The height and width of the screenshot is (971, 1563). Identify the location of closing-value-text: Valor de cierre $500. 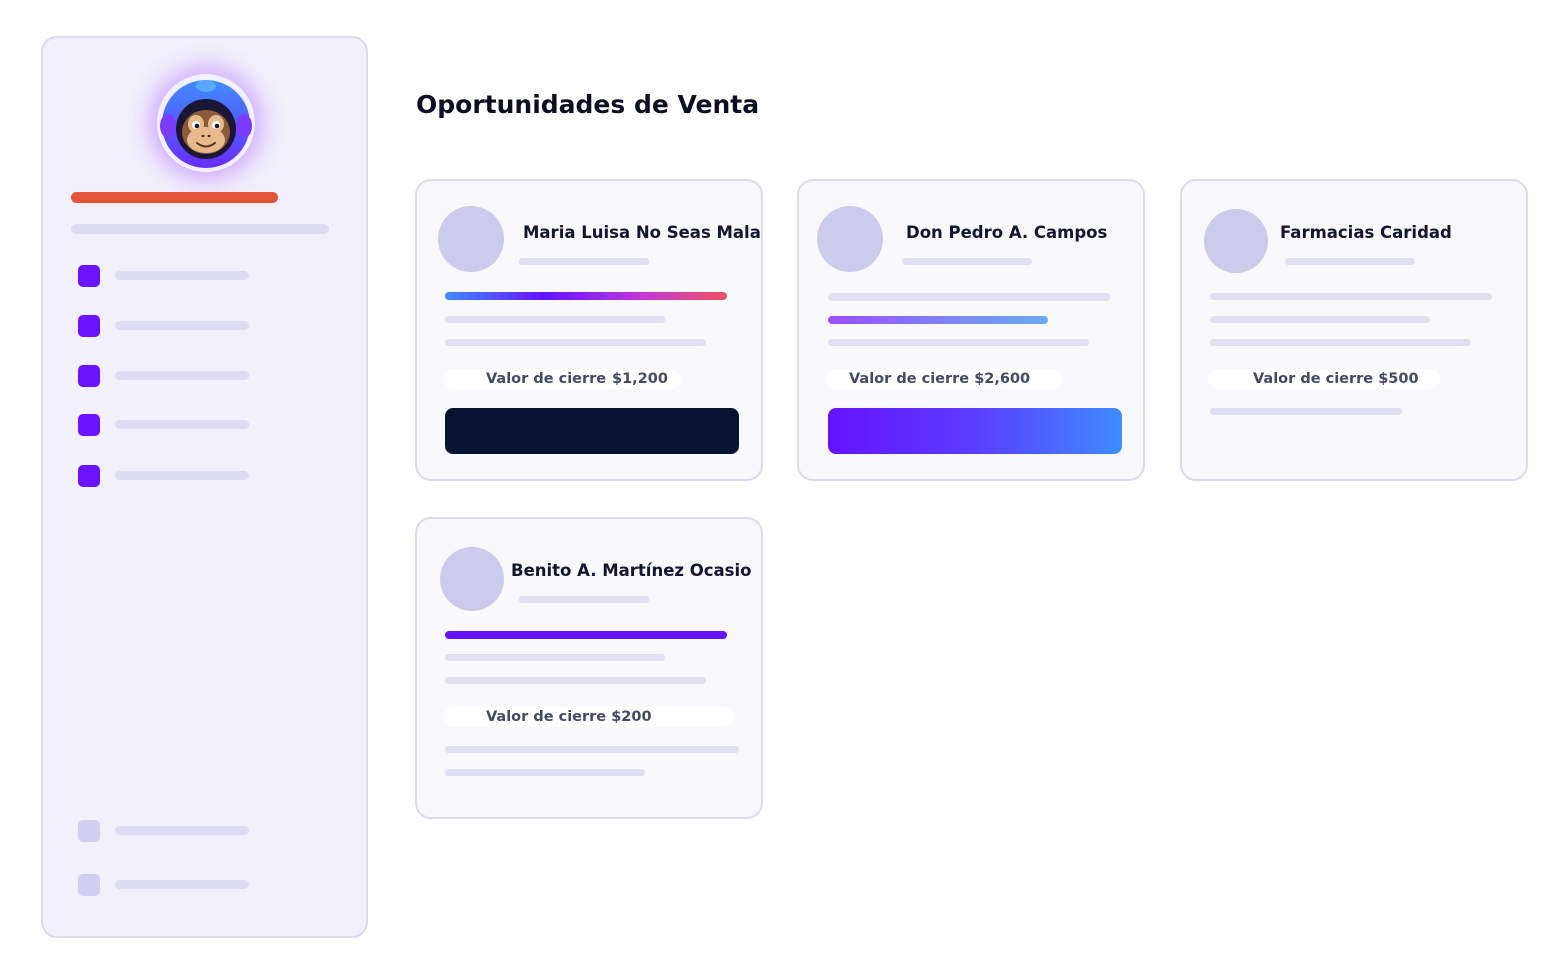
(1336, 379).